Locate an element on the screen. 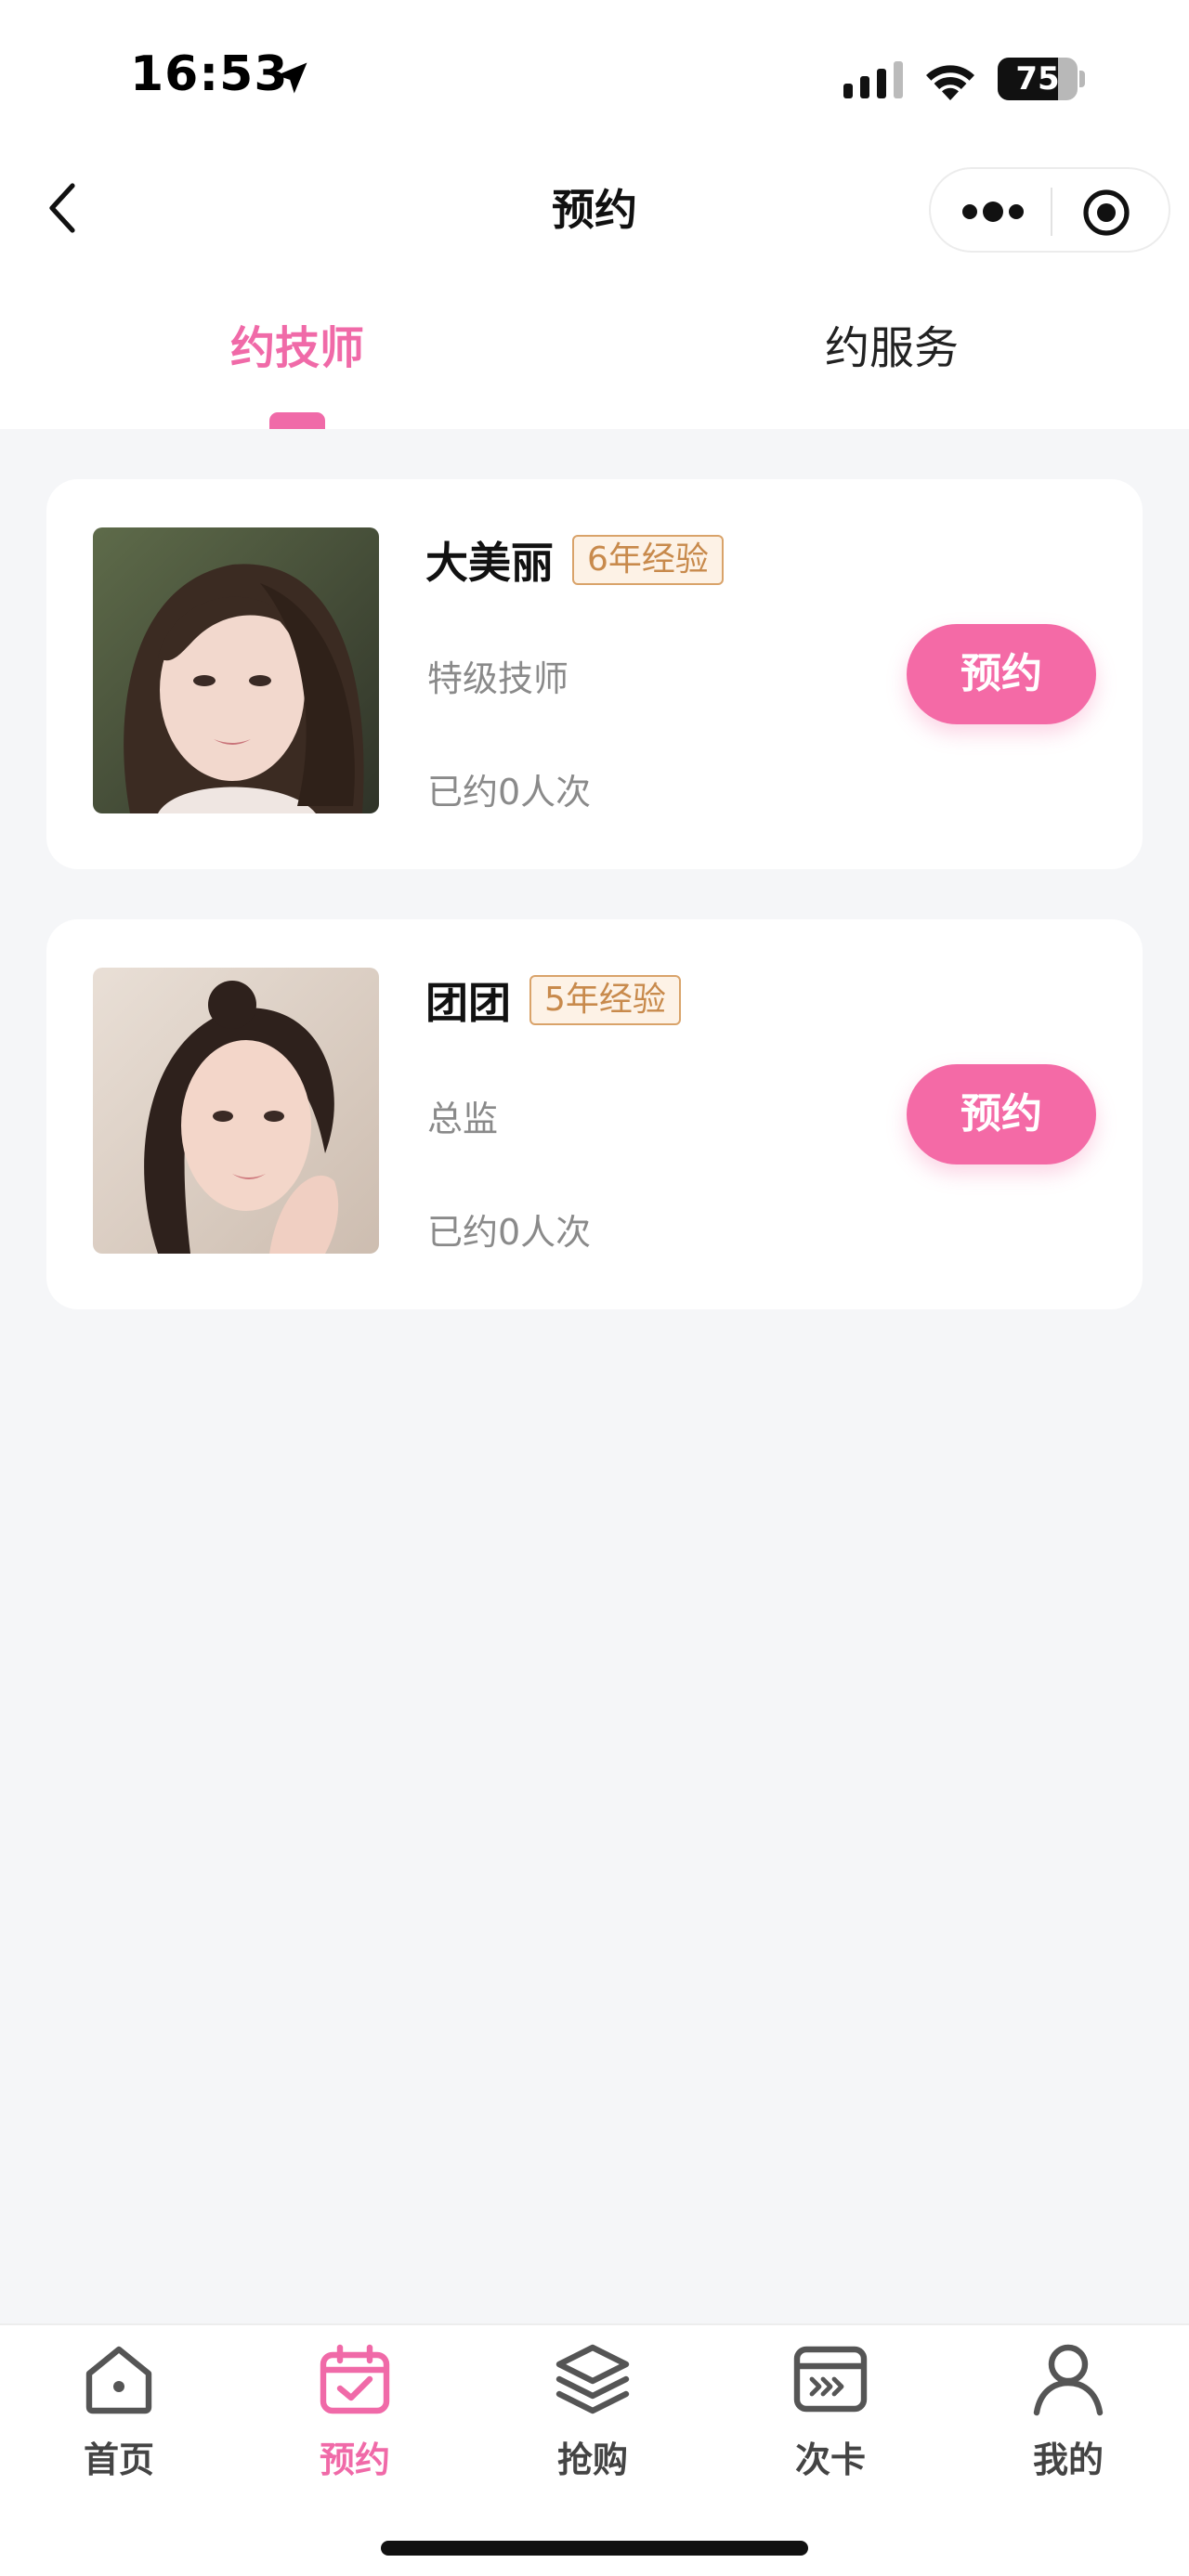  experience-badge: 5年经验 is located at coordinates (605, 1000).